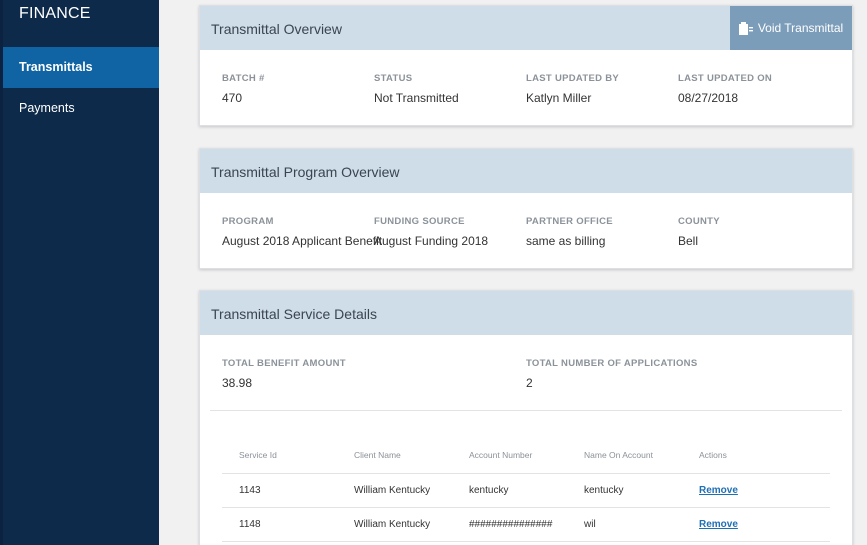 The image size is (867, 545). I want to click on field-value: Bell, so click(688, 241).